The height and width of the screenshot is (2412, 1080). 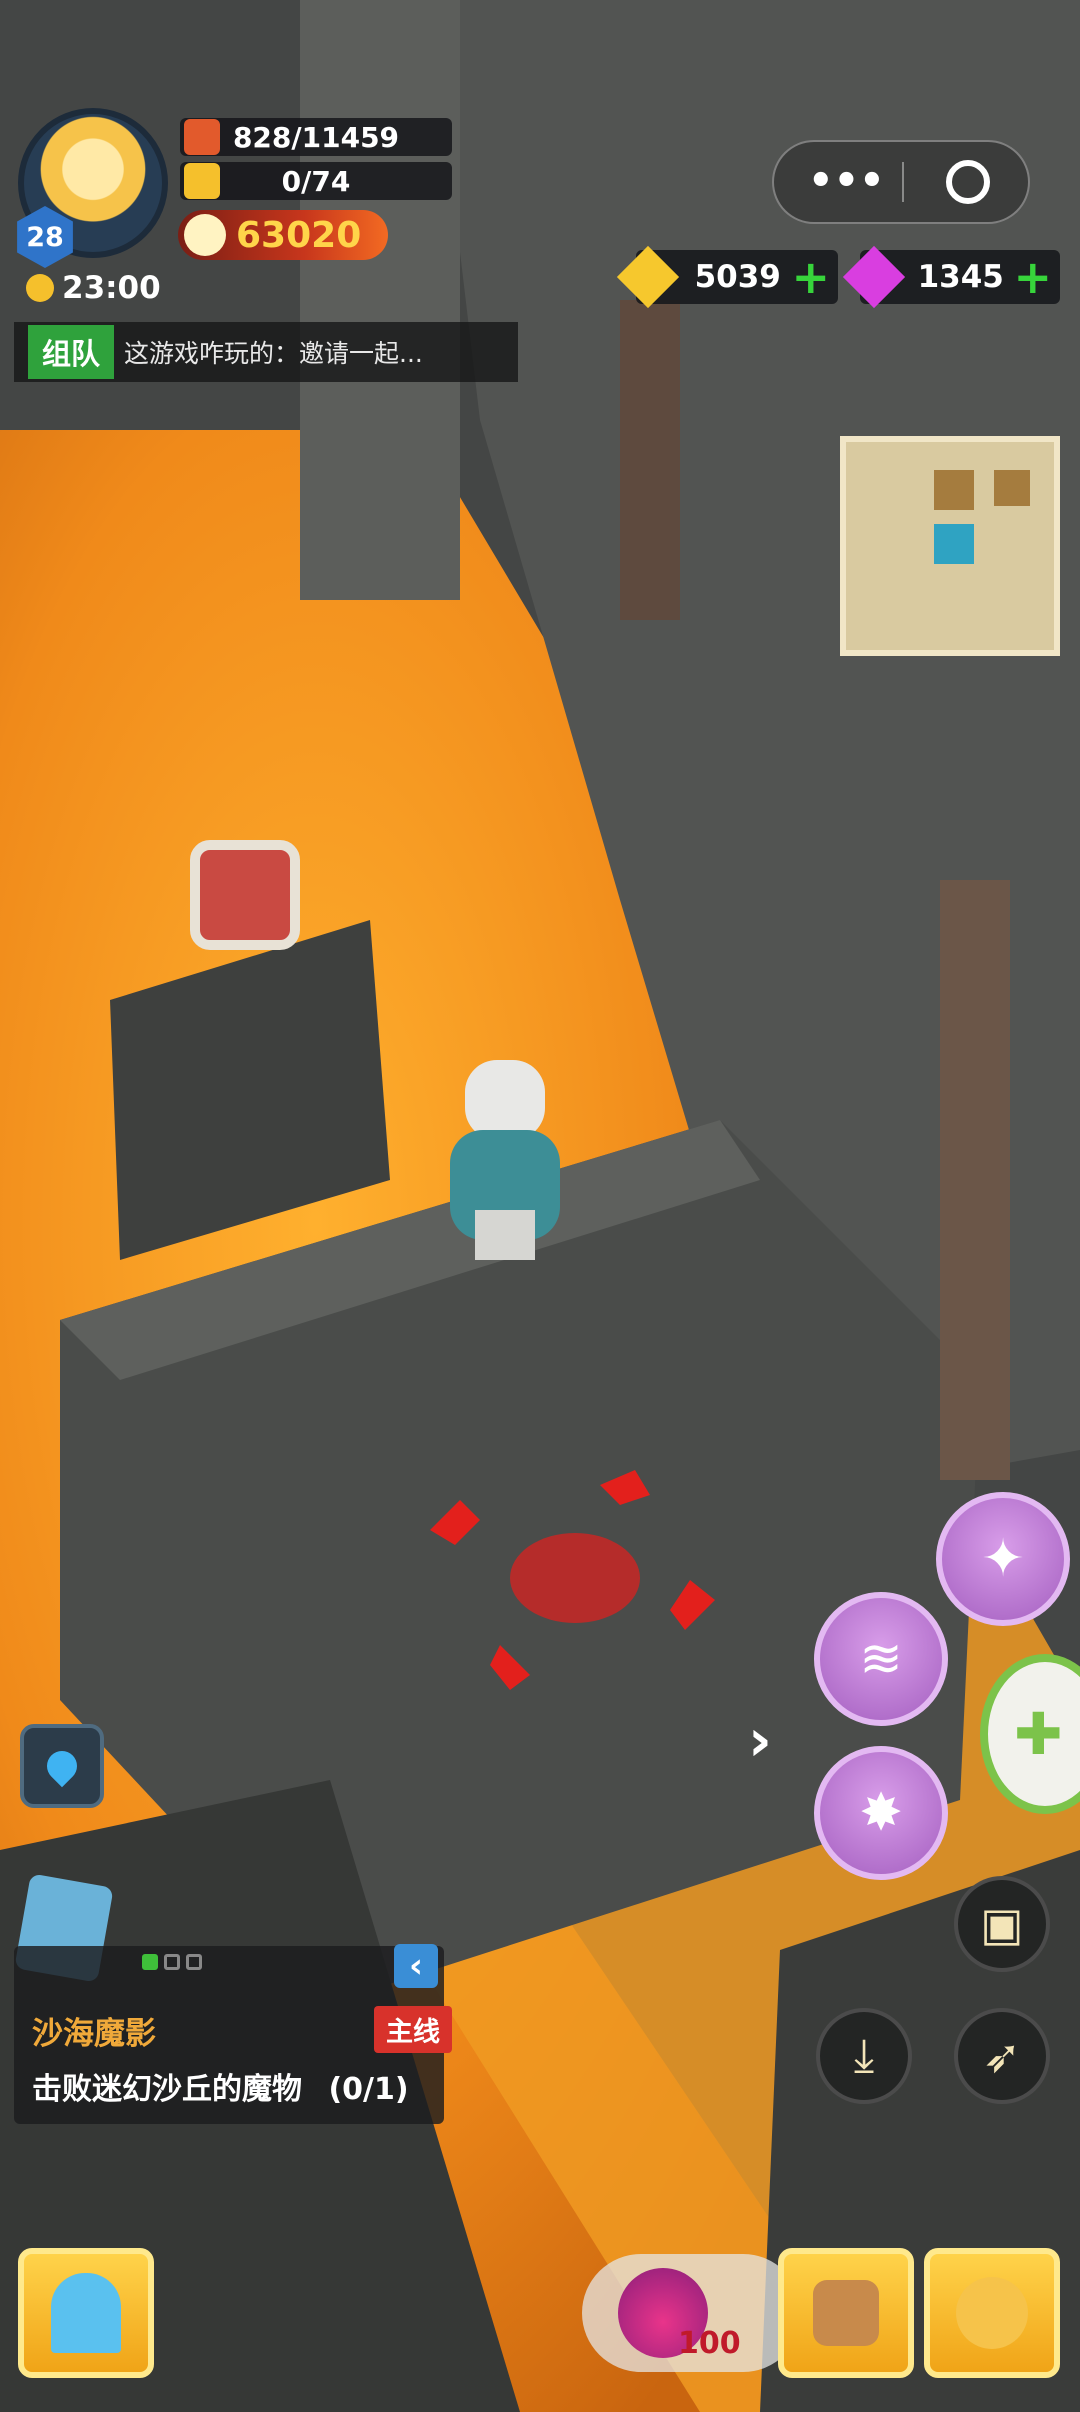 I want to click on gold-plus-icon: +, so click(x=810, y=277).